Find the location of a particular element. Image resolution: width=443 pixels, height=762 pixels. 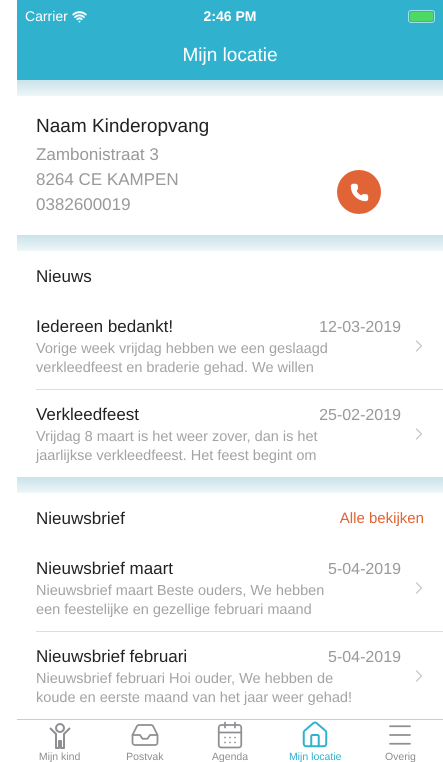

news-title: Nieuwsbrief maart is located at coordinates (104, 569).